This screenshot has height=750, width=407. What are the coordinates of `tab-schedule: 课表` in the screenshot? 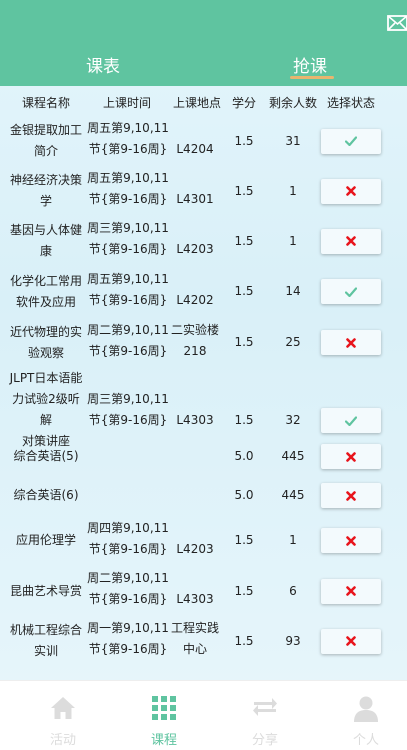 It's located at (103, 64).